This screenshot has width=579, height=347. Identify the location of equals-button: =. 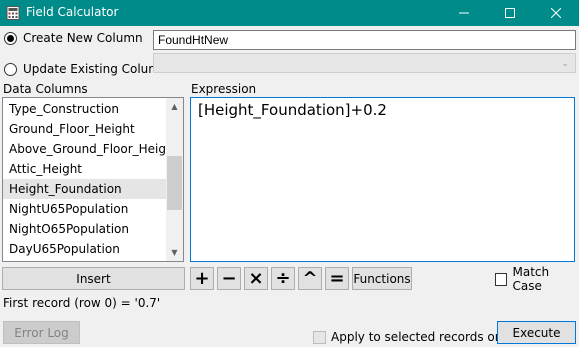
(337, 278).